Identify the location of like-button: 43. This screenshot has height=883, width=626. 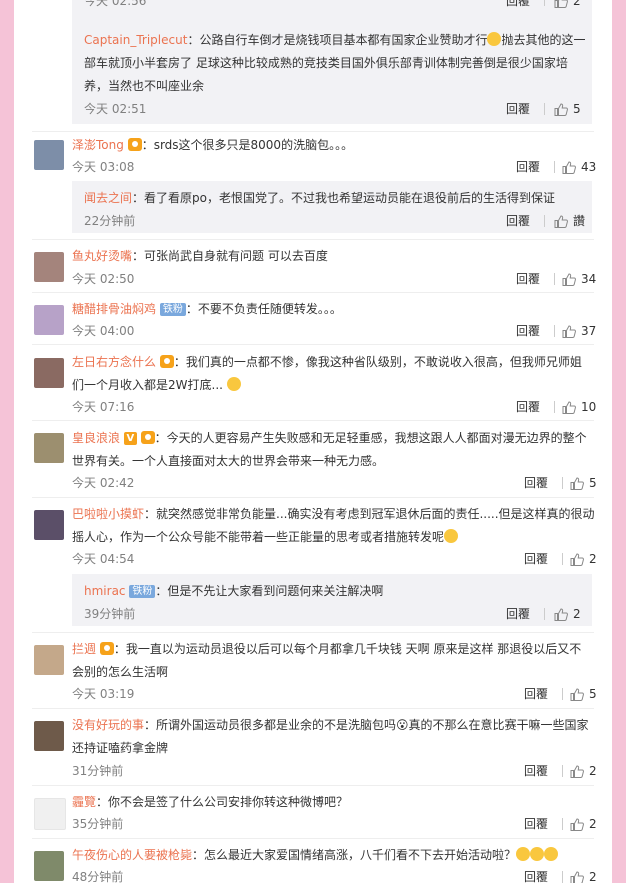
(579, 167).